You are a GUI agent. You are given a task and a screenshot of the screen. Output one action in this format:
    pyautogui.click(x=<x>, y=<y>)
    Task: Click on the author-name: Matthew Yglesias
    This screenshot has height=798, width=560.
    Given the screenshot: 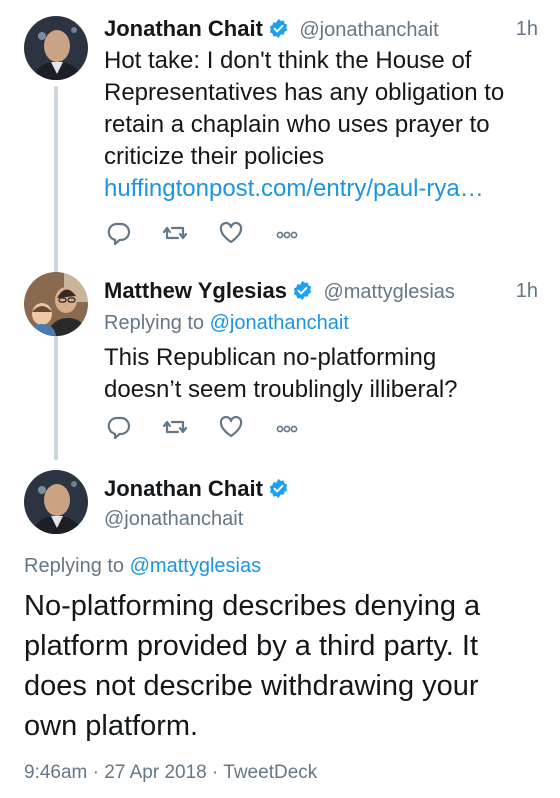 What is the action you would take?
    pyautogui.click(x=195, y=290)
    